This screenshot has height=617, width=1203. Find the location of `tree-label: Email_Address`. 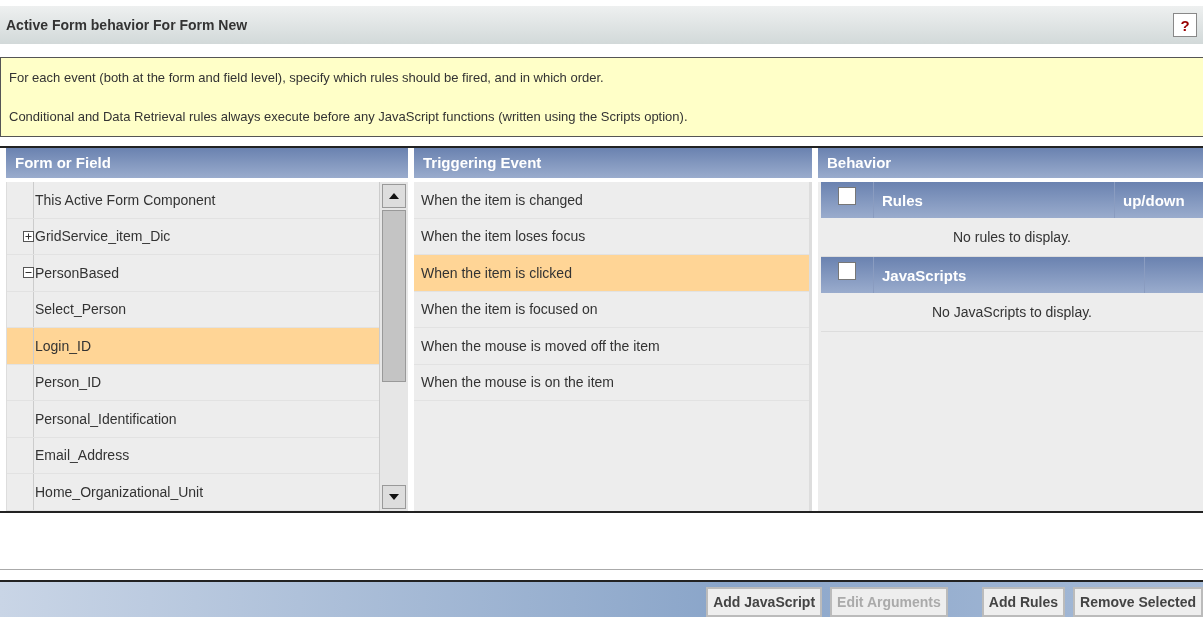

tree-label: Email_Address is located at coordinates (82, 455).